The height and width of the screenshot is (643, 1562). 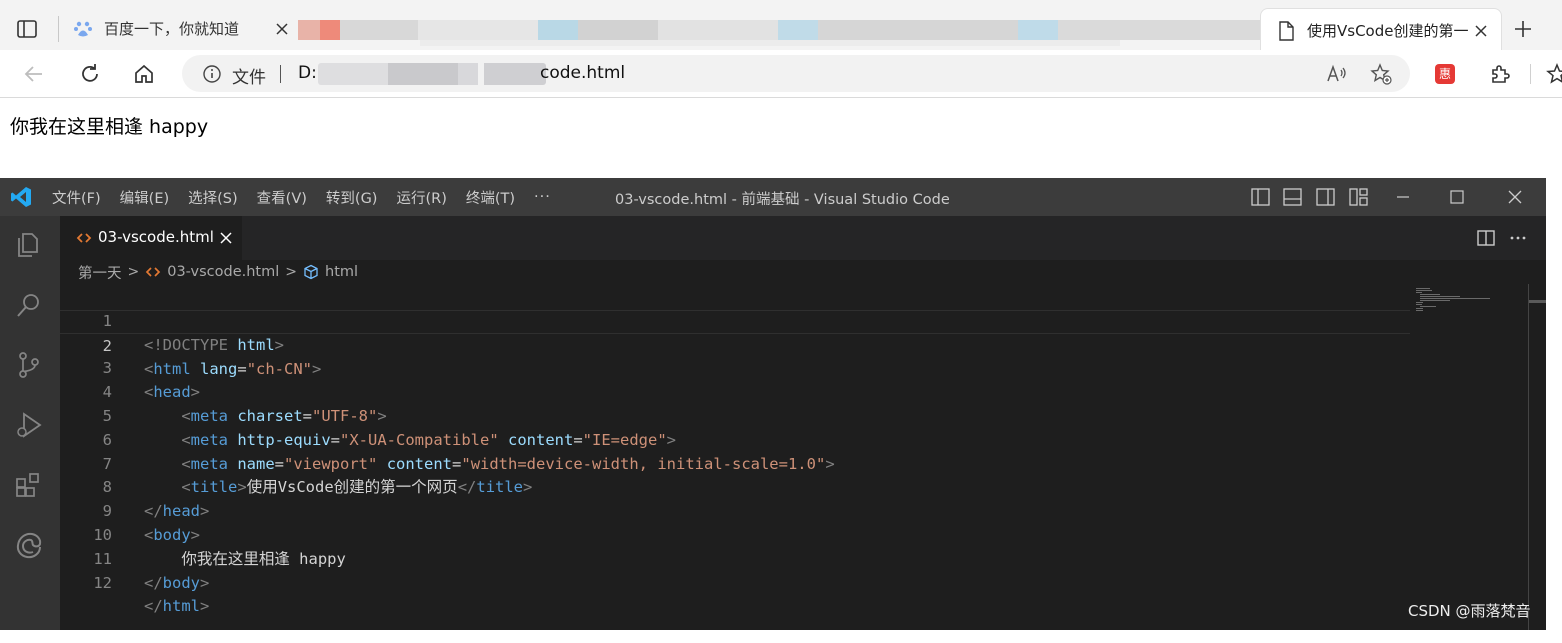 What do you see at coordinates (1486, 238) in the screenshot?
I see `split-editor-icon` at bounding box center [1486, 238].